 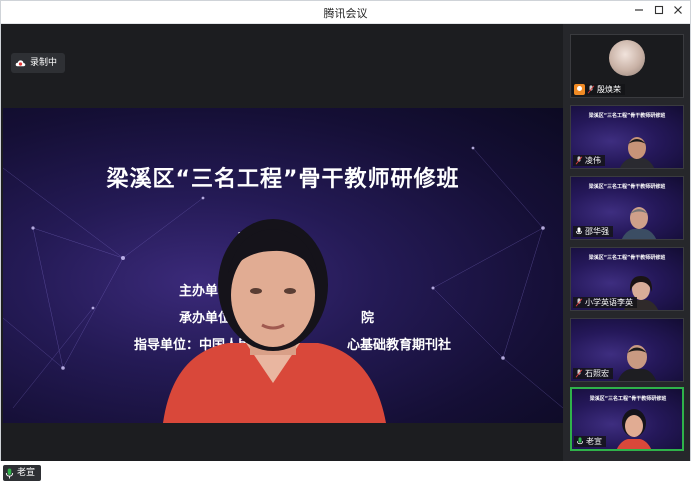 I want to click on participant-name-tag: 石照宏, so click(x=593, y=373).